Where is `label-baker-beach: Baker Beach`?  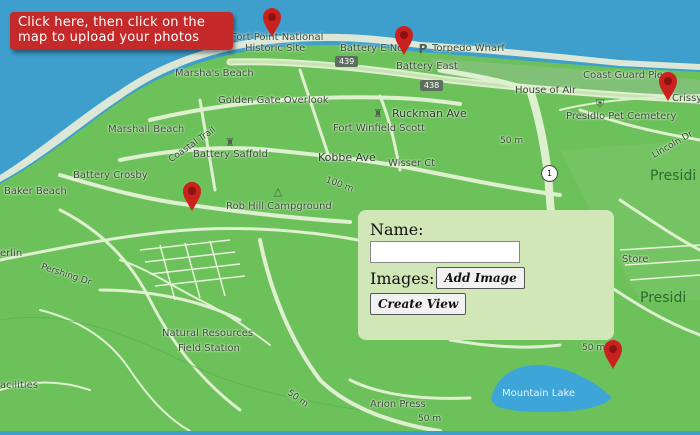 label-baker-beach: Baker Beach is located at coordinates (35, 191).